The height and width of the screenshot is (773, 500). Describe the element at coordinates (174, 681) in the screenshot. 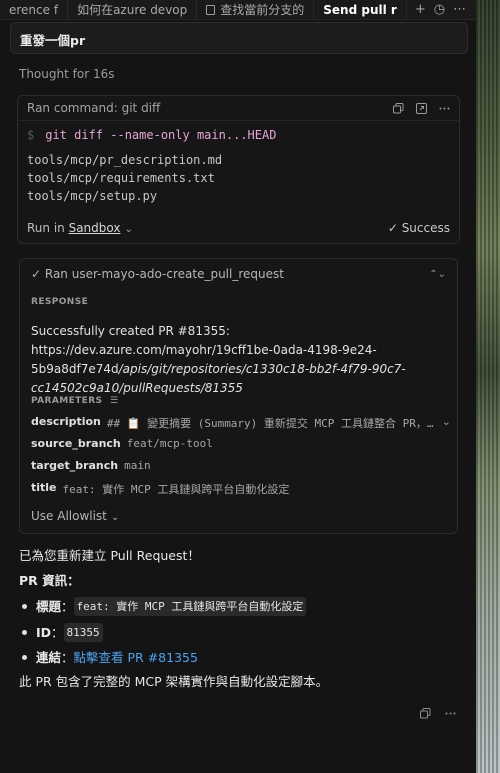

I see `answer-closing: 此 PR 包含了完整的 MCP 架構實作與自動化設定腳本。` at that location.